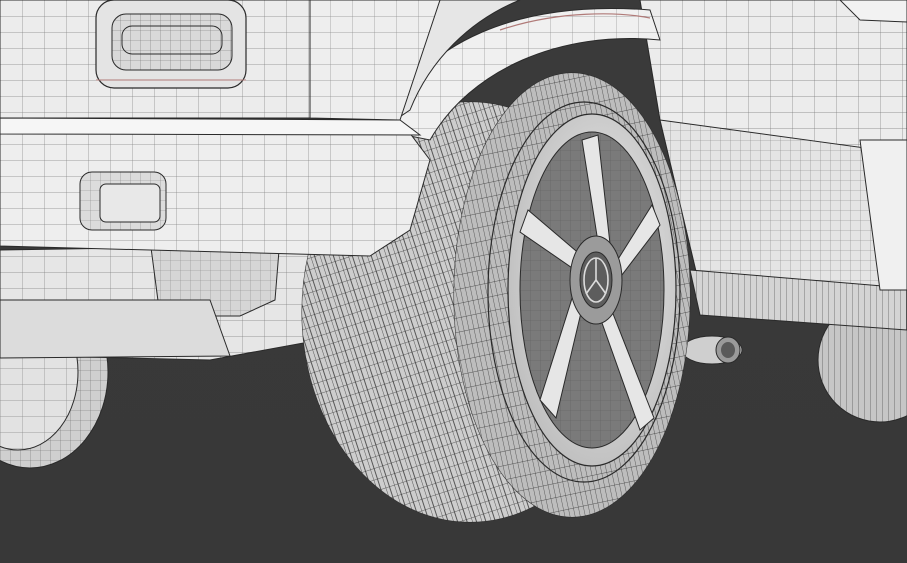 This screenshot has width=907, height=563. I want to click on rear-bumper, so click(215, 187).